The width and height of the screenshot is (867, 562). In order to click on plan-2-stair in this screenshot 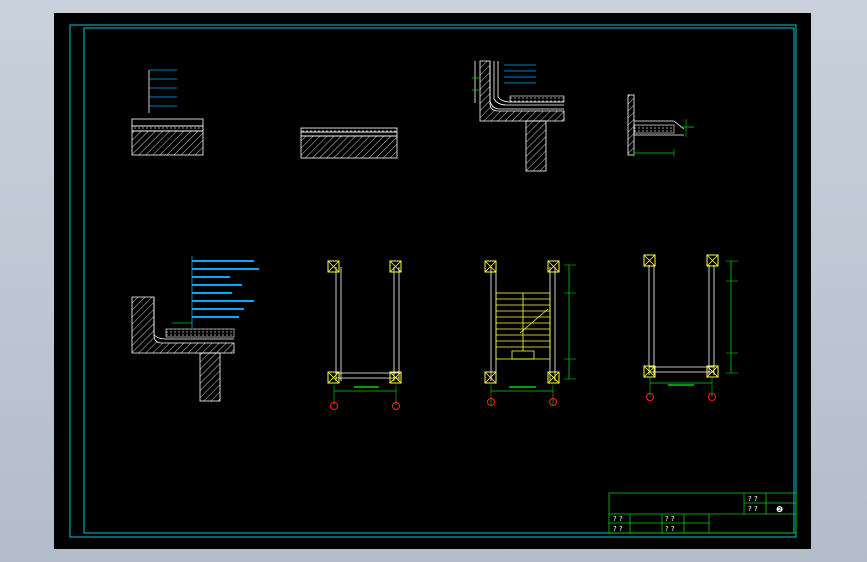, I will do `click(530, 333)`.